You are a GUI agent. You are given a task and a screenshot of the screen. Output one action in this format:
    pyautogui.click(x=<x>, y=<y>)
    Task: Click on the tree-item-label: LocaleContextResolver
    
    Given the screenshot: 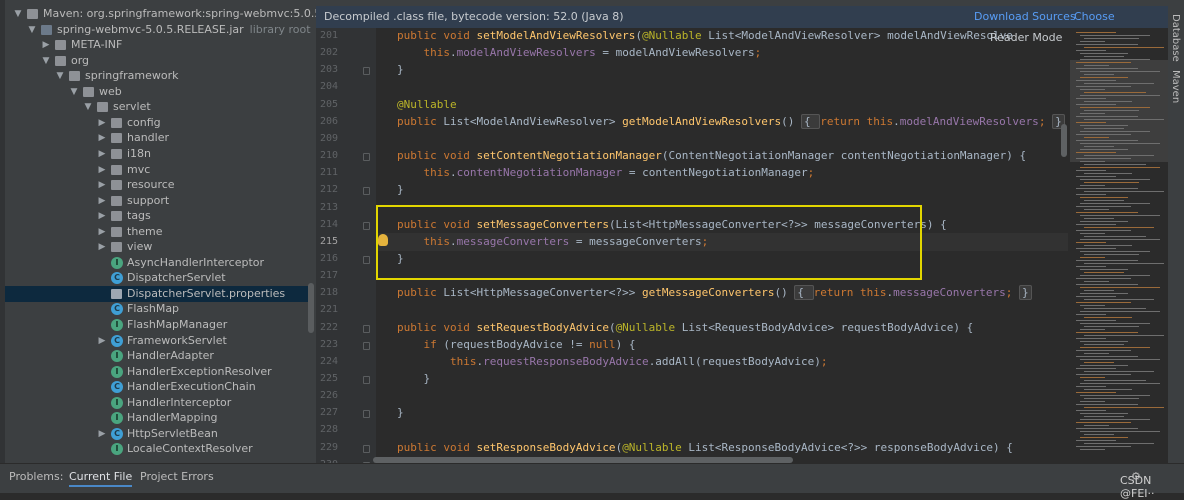 What is the action you would take?
    pyautogui.click(x=190, y=449)
    